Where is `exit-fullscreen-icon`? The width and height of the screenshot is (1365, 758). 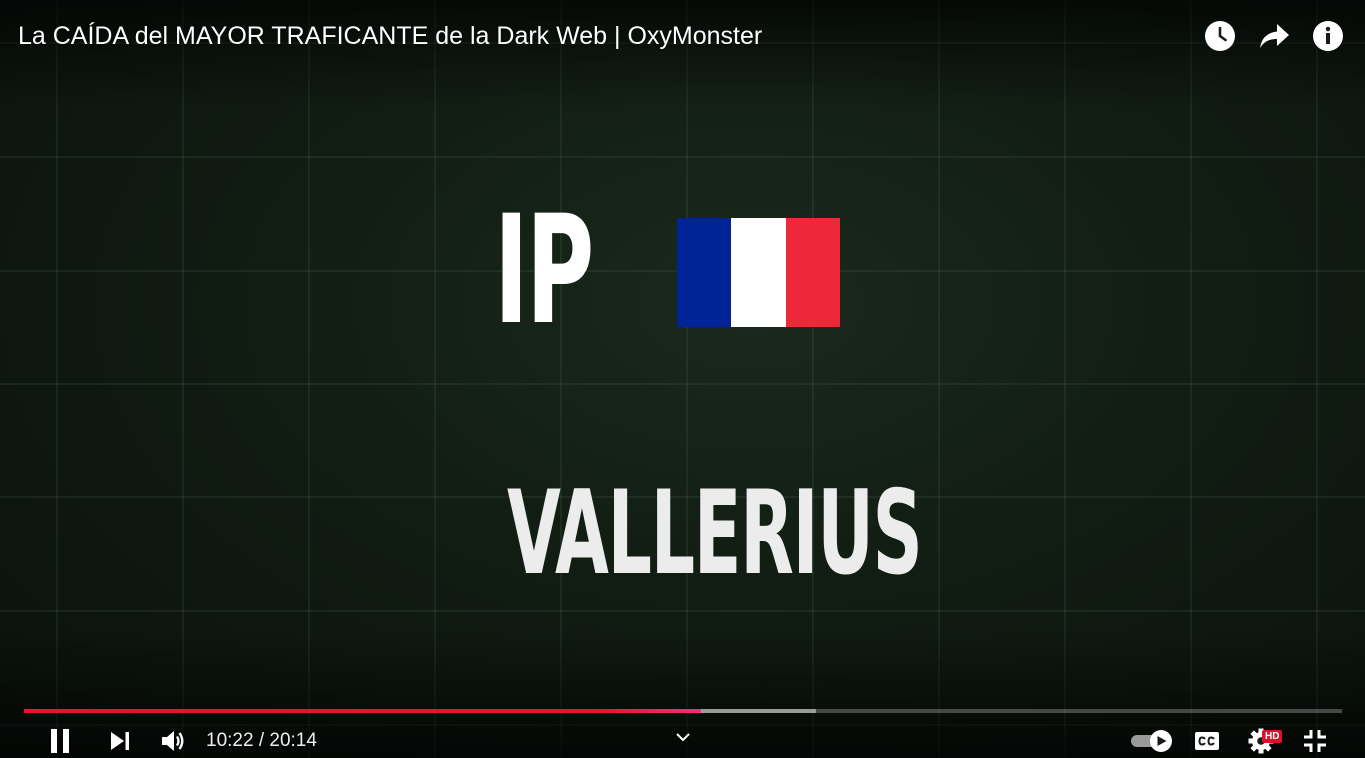
exit-fullscreen-icon is located at coordinates (1315, 741).